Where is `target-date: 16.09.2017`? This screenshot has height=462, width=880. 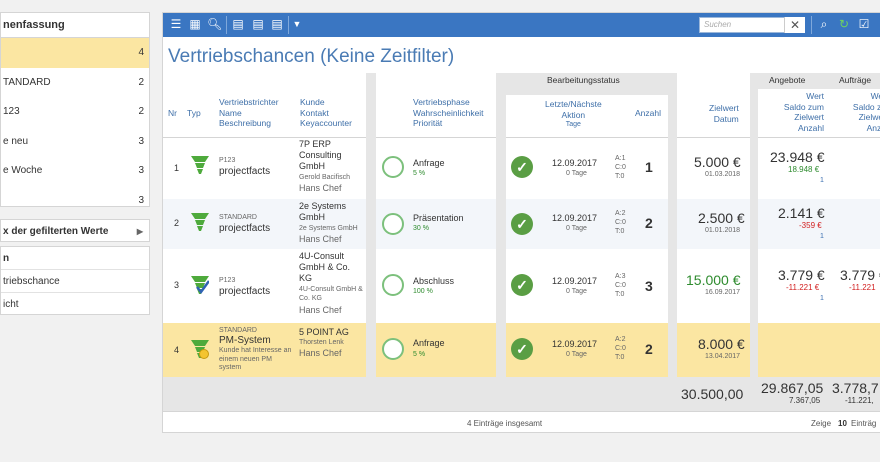 target-date: 16.09.2017 is located at coordinates (723, 292).